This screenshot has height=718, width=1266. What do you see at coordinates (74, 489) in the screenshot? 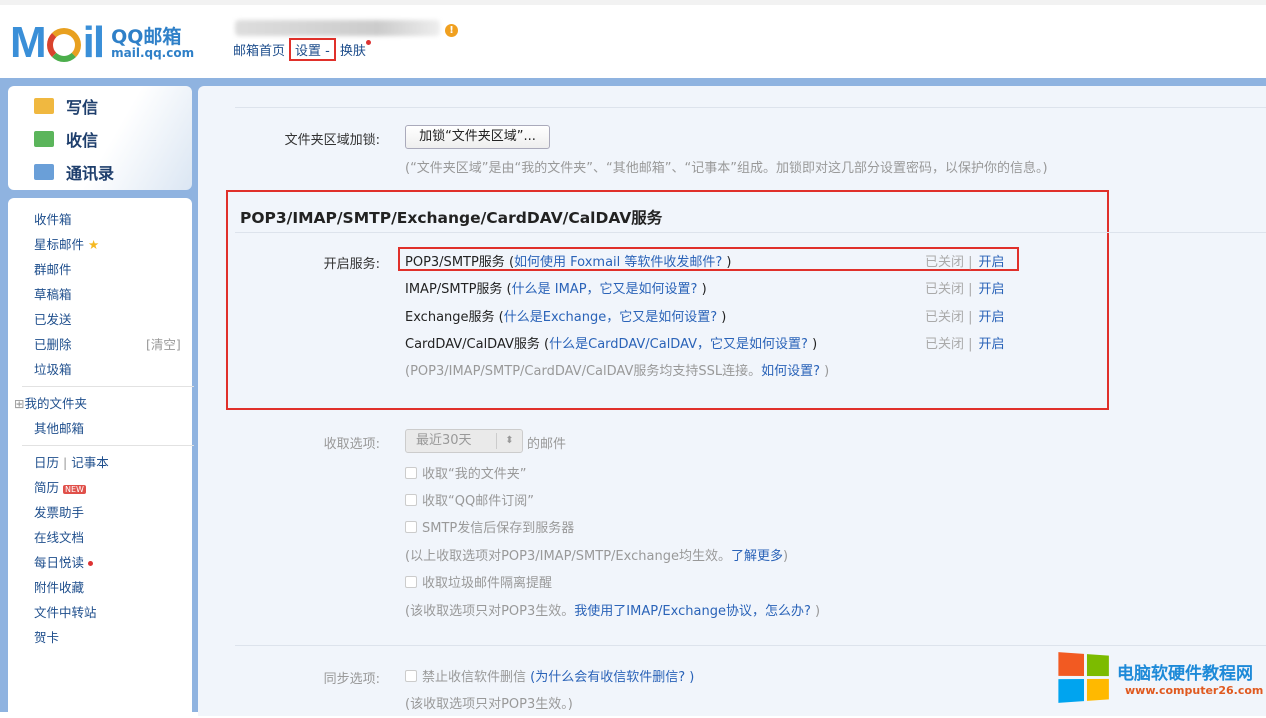
I see `new-badge: NEW` at bounding box center [74, 489].